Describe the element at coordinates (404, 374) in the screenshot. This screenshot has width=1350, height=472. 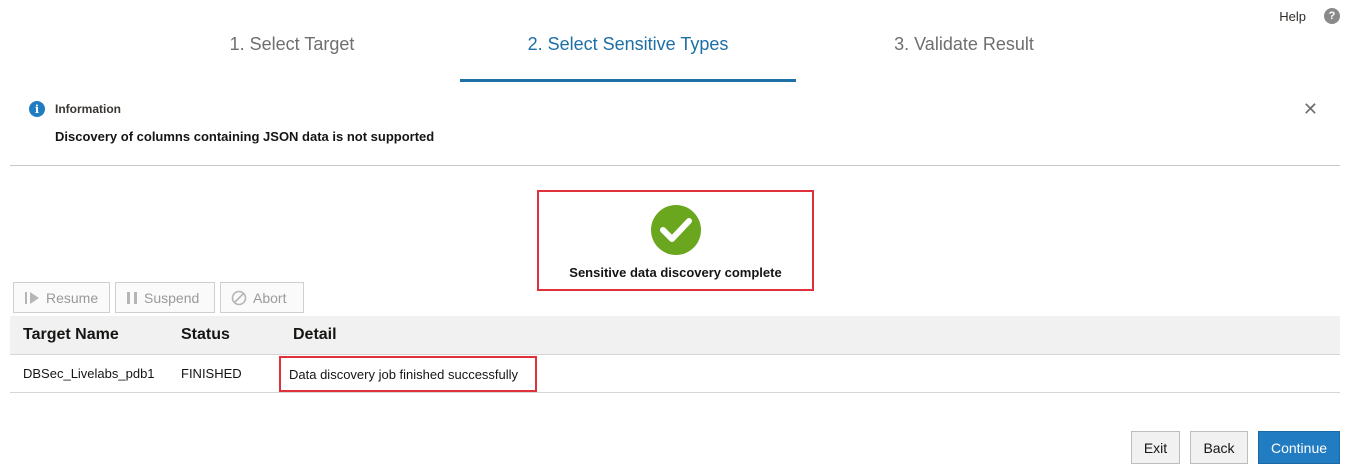
I see `cell-detail: Data discovery job finished successfully` at that location.